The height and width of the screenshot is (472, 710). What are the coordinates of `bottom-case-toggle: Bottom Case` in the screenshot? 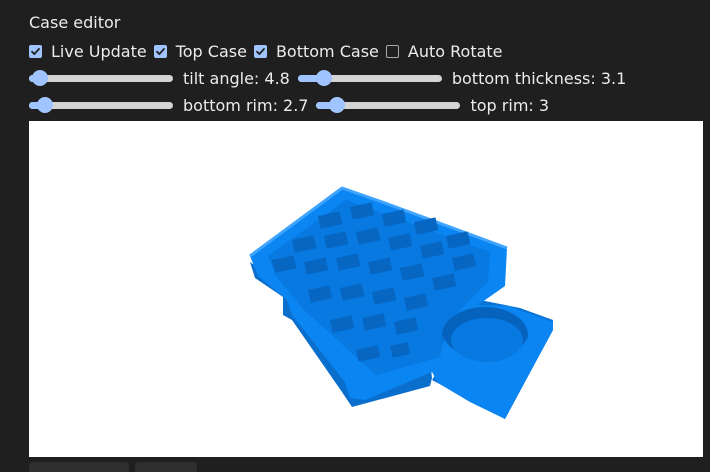 It's located at (316, 51).